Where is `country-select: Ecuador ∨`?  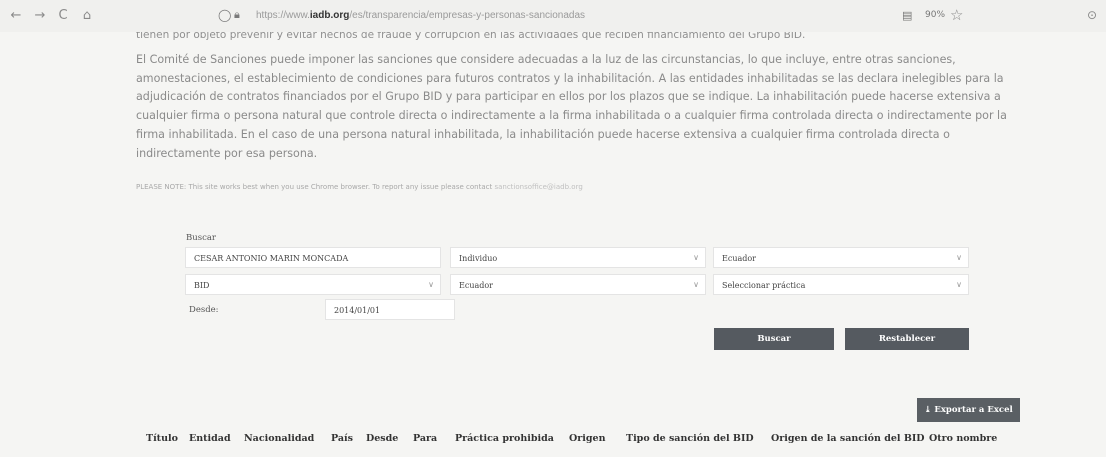
country-select: Ecuador ∨ is located at coordinates (841, 257).